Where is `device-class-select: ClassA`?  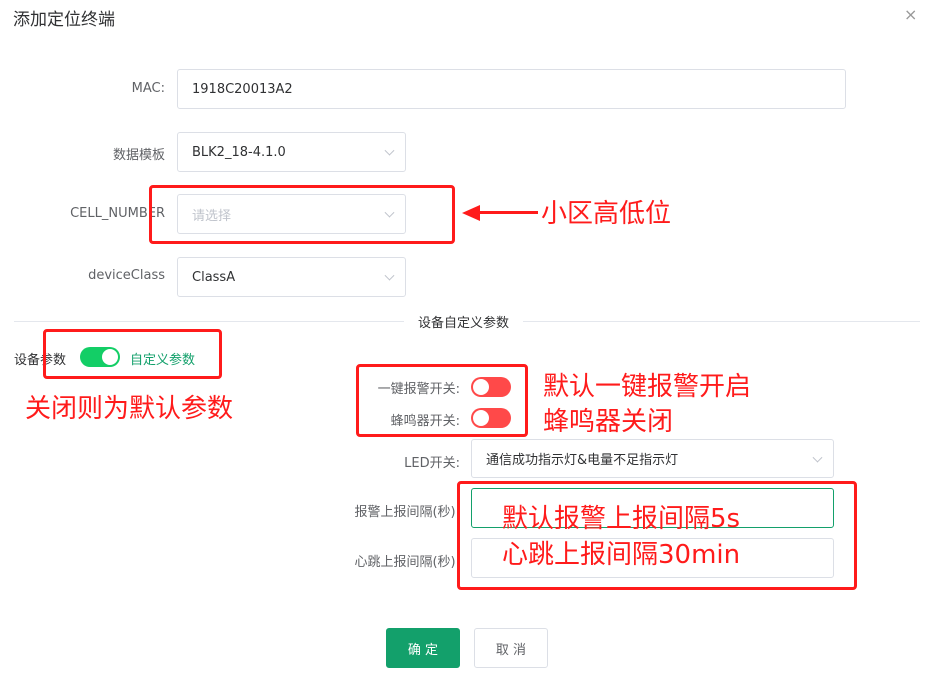
device-class-select: ClassA is located at coordinates (291, 277).